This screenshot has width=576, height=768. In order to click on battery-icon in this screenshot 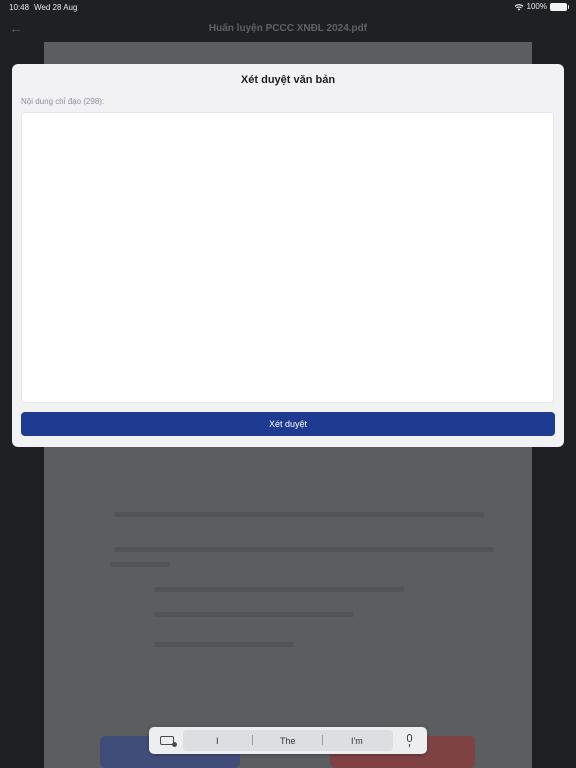, I will do `click(559, 6)`.